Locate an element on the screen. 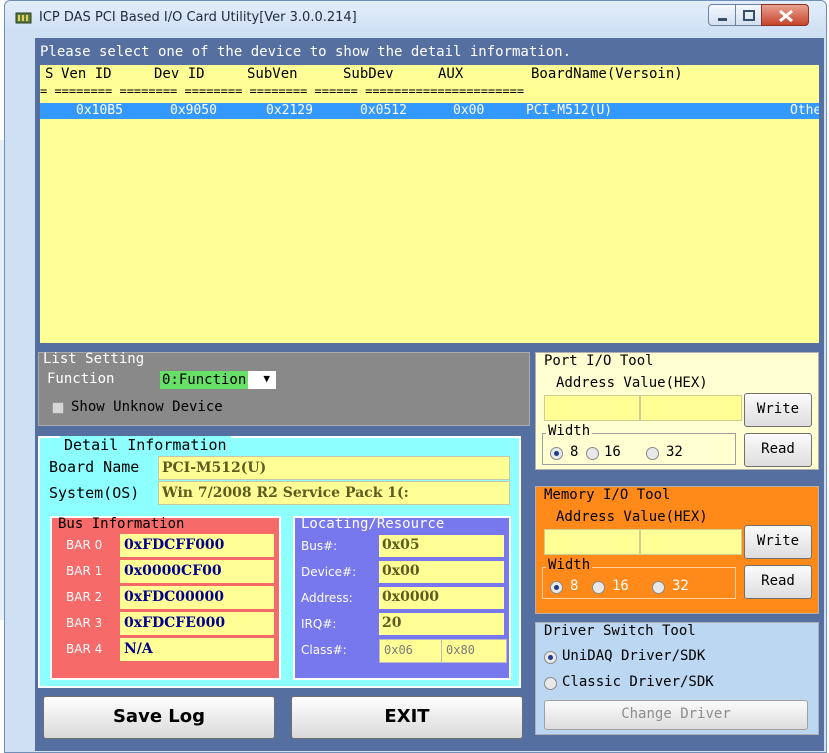  row-dev-id: 0x9050 is located at coordinates (193, 110).